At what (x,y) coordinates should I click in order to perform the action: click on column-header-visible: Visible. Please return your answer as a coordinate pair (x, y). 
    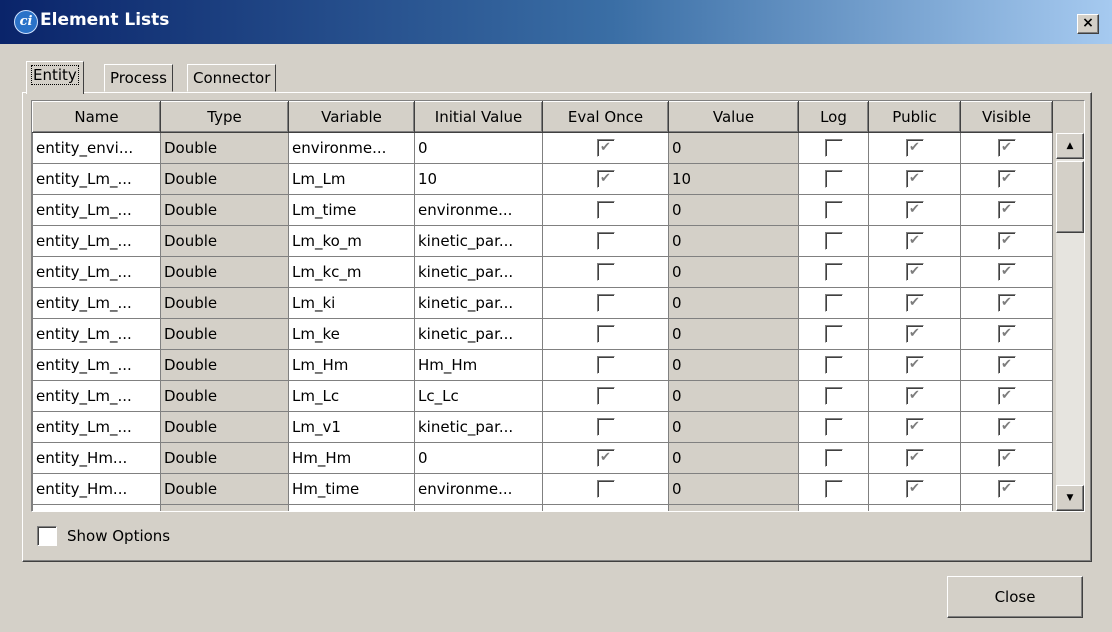
    Looking at the image, I should click on (1006, 117).